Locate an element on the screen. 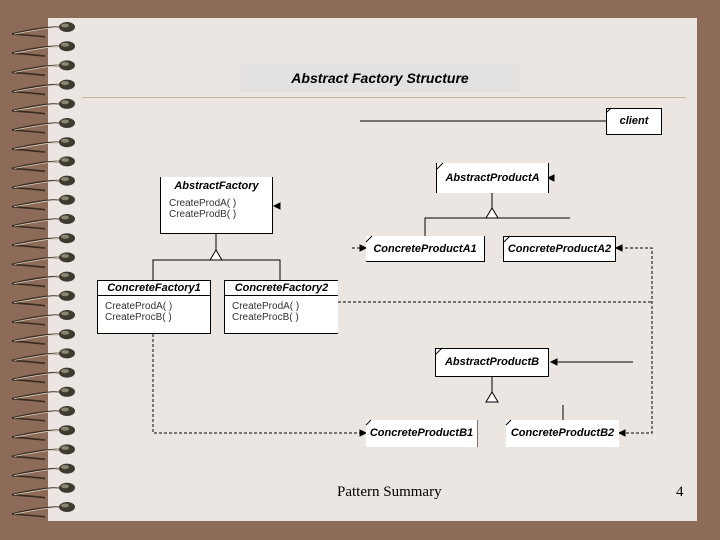  abstract-product-b-class: AbstractProductB is located at coordinates (492, 362).